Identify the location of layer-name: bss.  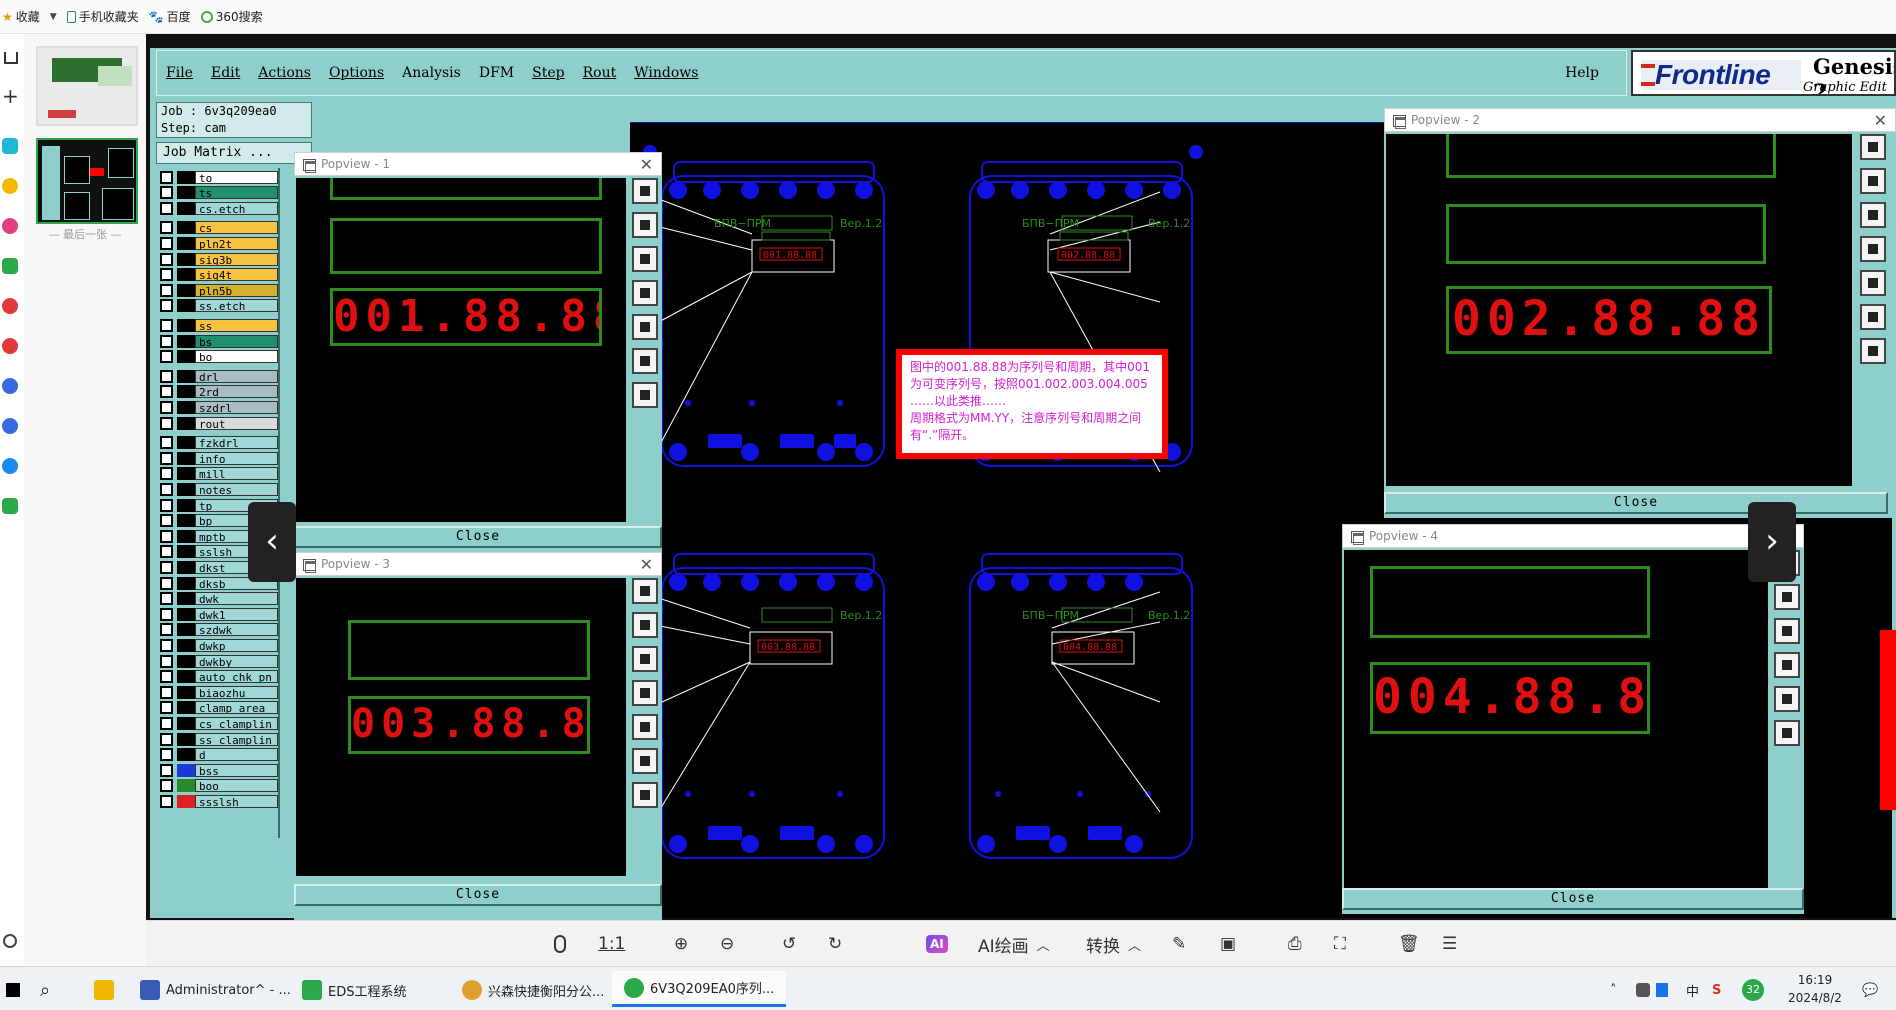
(236, 770).